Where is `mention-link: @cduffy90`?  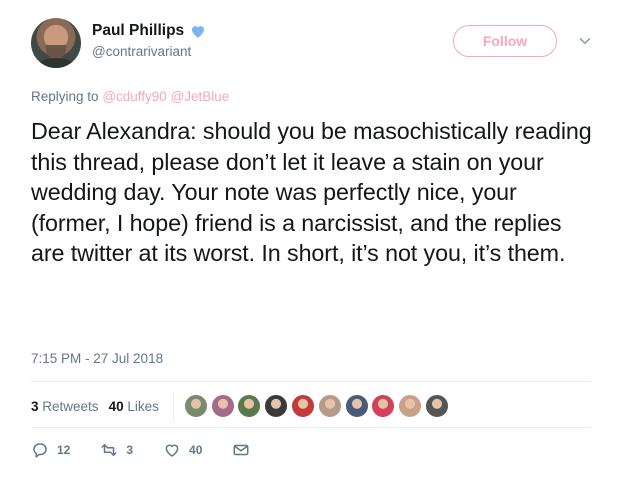 mention-link: @cduffy90 is located at coordinates (134, 96).